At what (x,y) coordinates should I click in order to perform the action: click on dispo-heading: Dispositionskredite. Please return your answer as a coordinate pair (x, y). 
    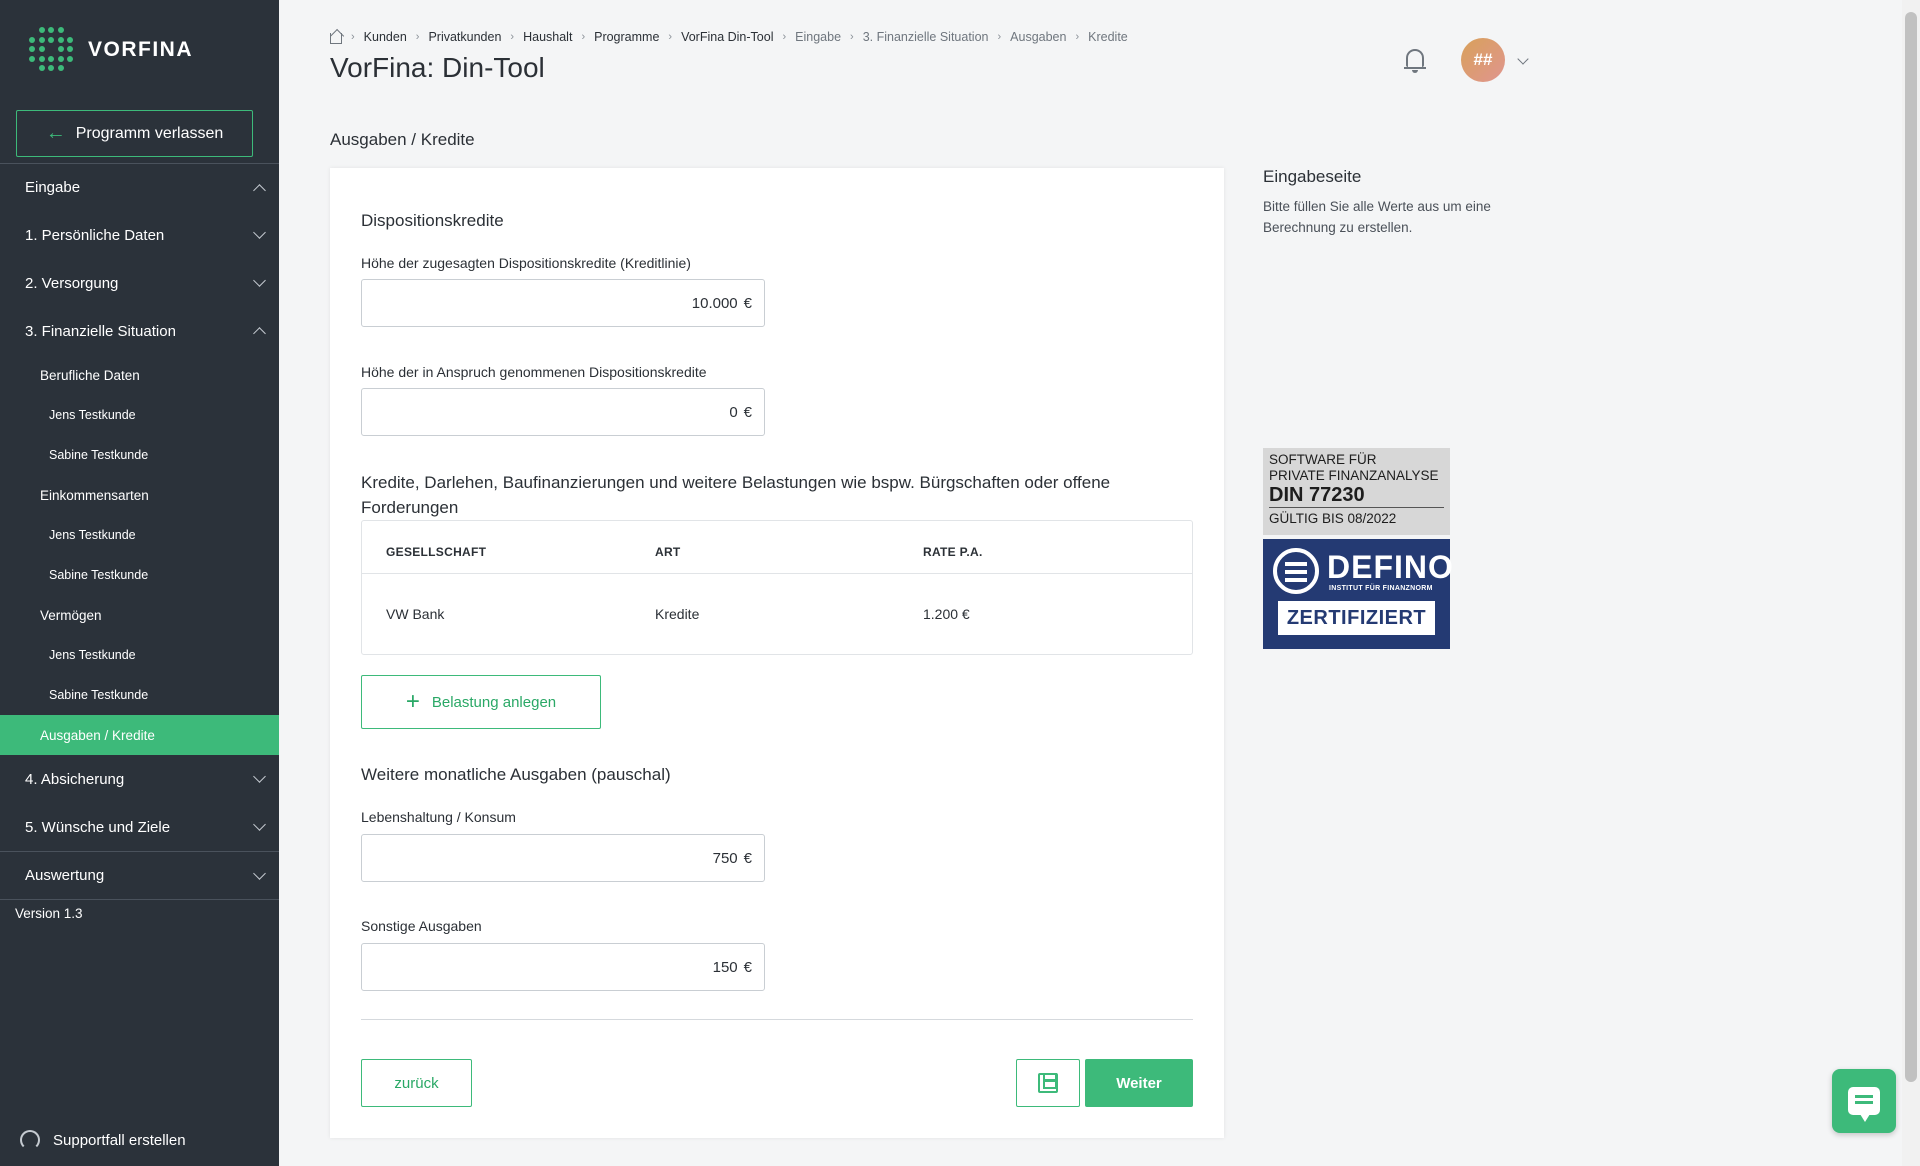
    Looking at the image, I should click on (432, 220).